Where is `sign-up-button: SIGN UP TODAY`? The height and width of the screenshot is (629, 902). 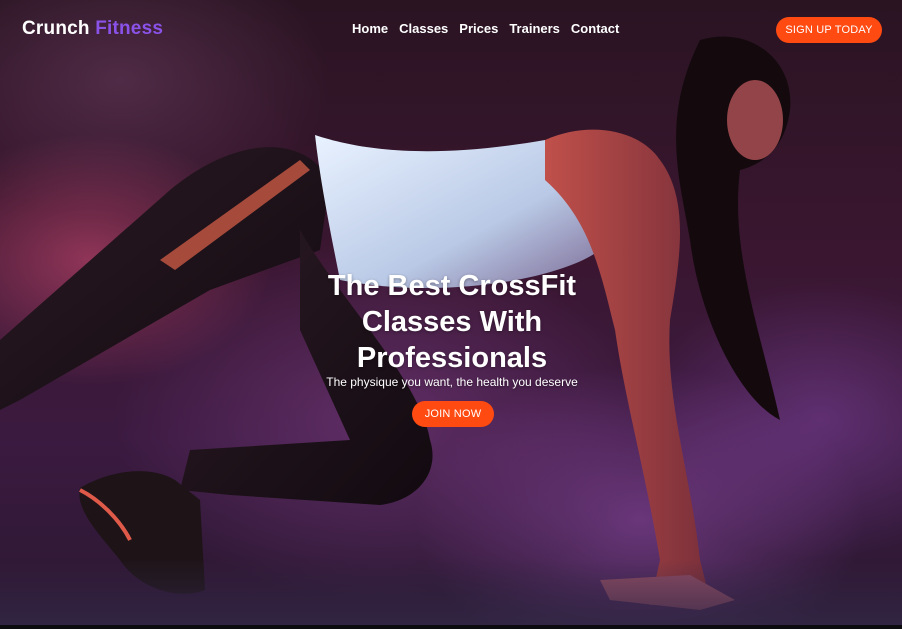 sign-up-button: SIGN UP TODAY is located at coordinates (829, 30).